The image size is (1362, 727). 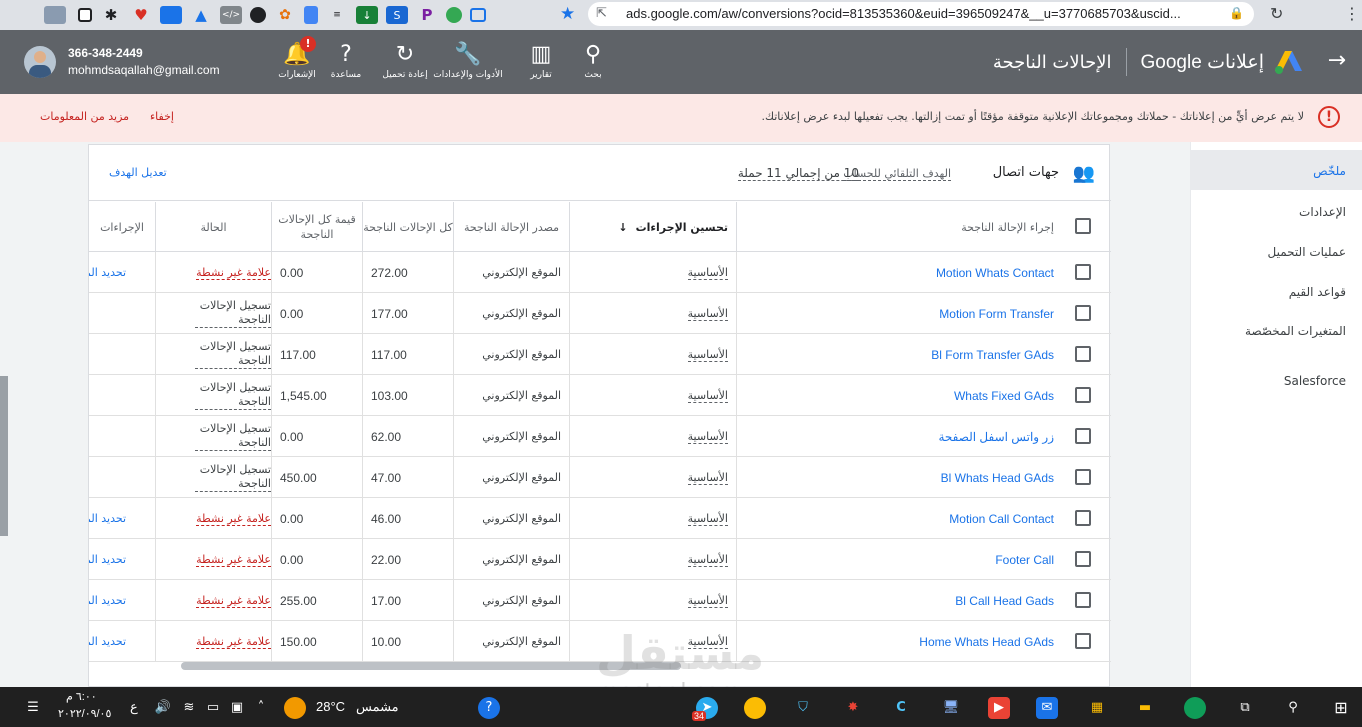 What do you see at coordinates (986, 642) in the screenshot?
I see `conversion-name-link: Home Whats Head GAds` at bounding box center [986, 642].